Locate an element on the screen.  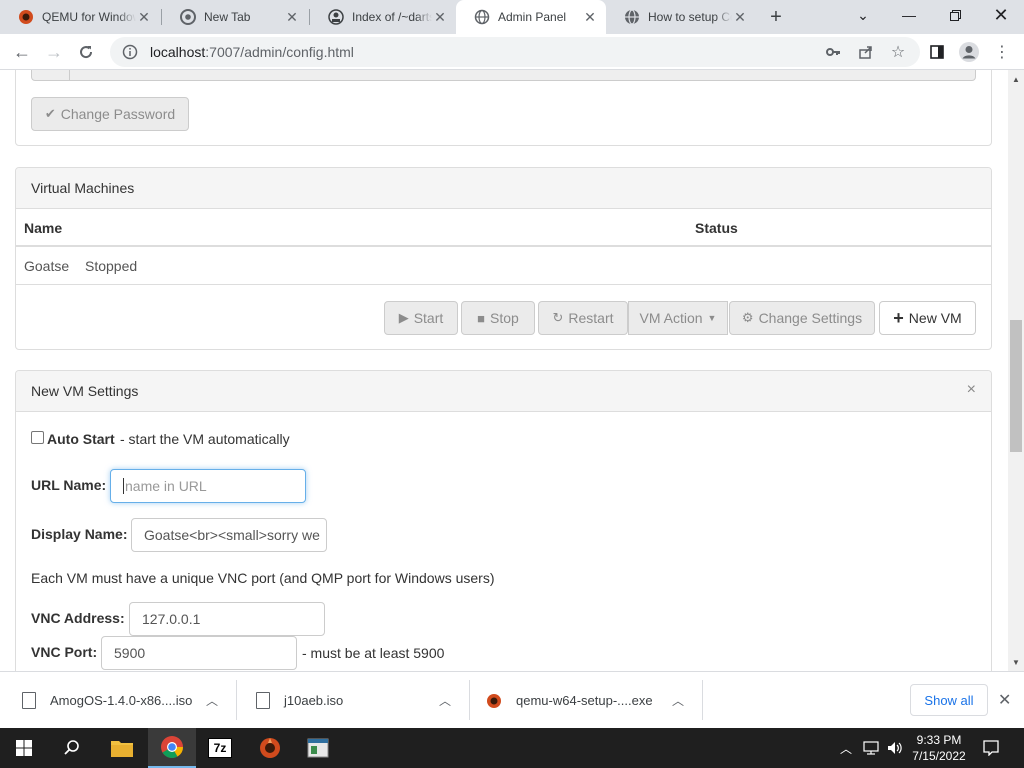
reload-button is located at coordinates (86, 52).